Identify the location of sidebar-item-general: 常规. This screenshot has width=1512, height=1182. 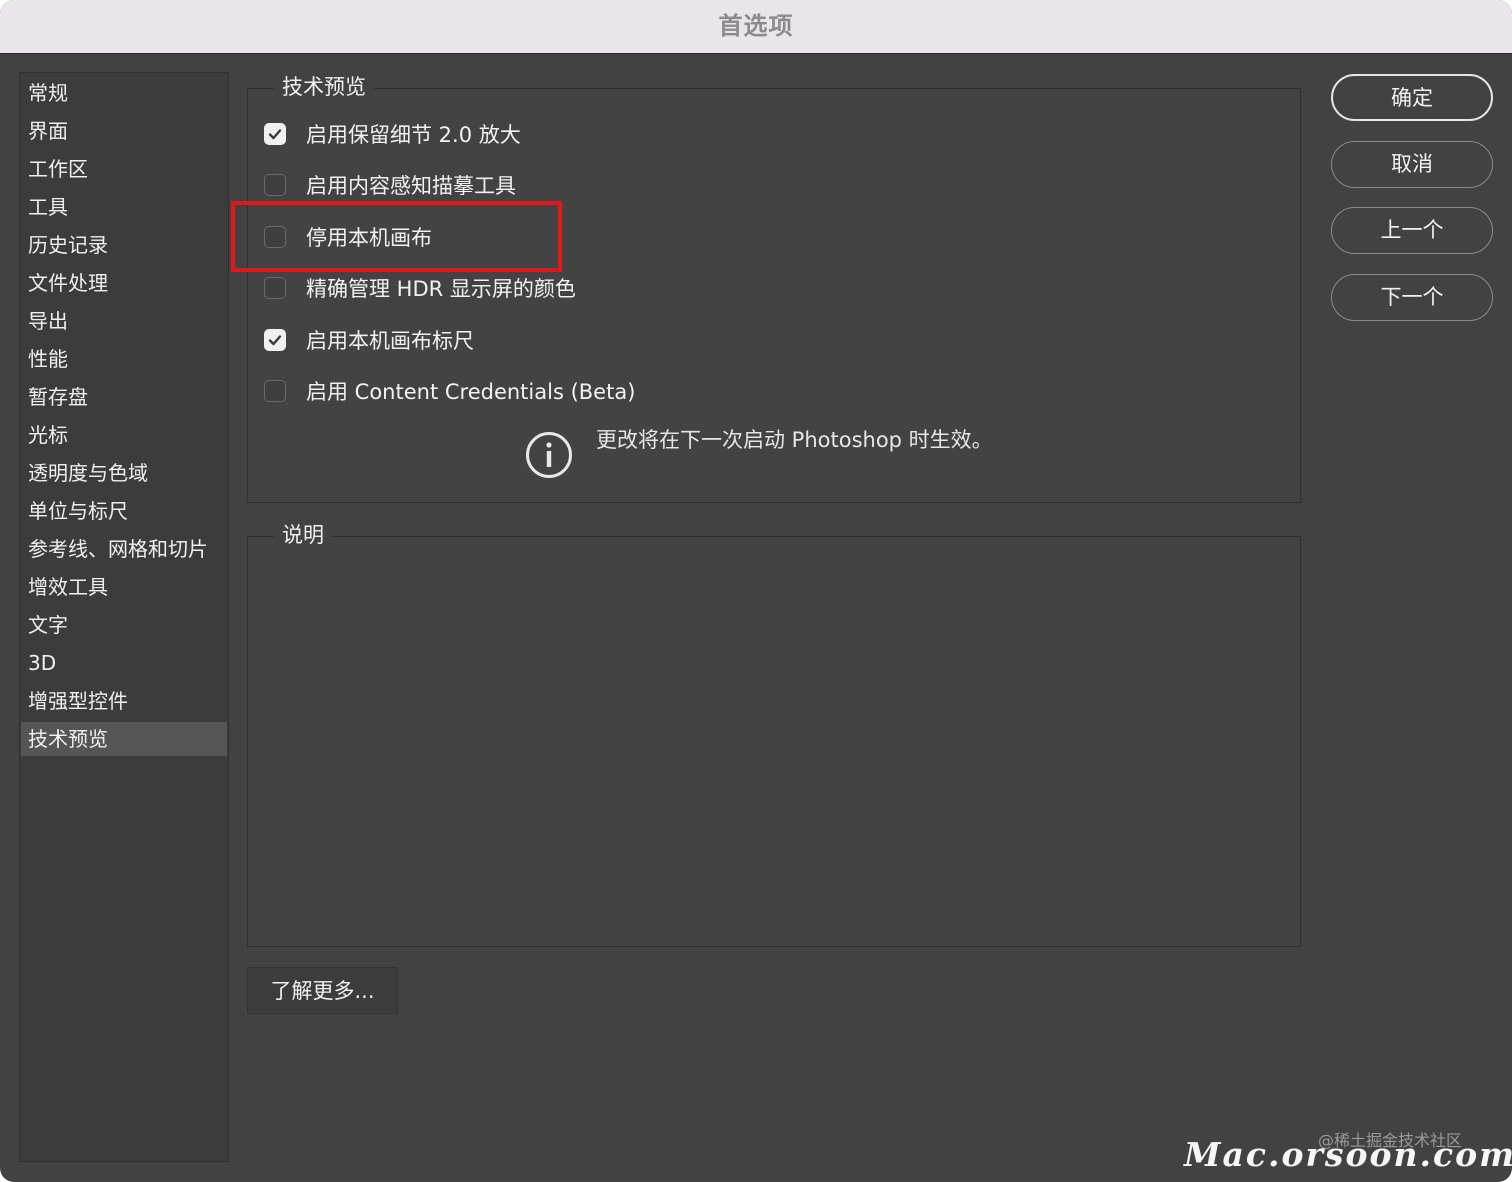
(124, 93).